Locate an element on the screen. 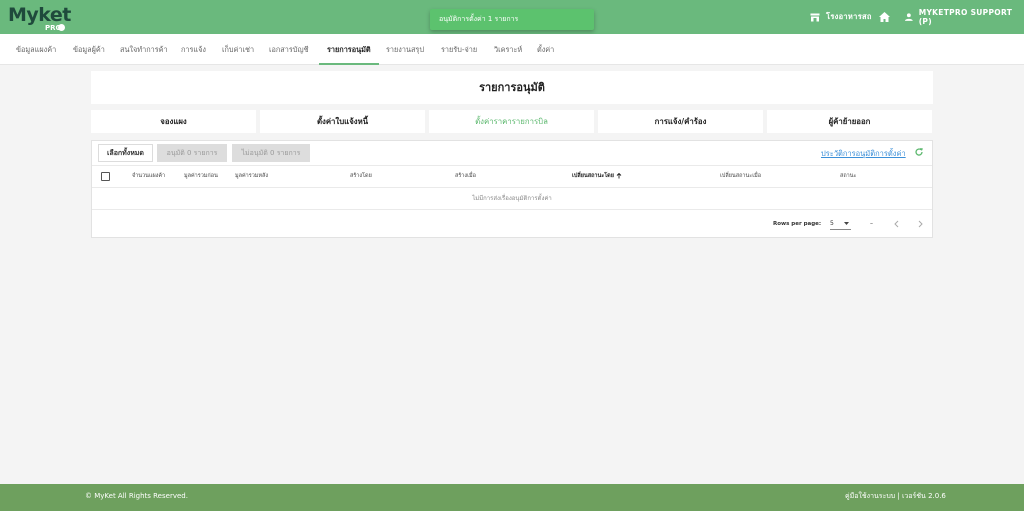  nav-item-income-expense: รายรับ-จ่าย is located at coordinates (459, 49).